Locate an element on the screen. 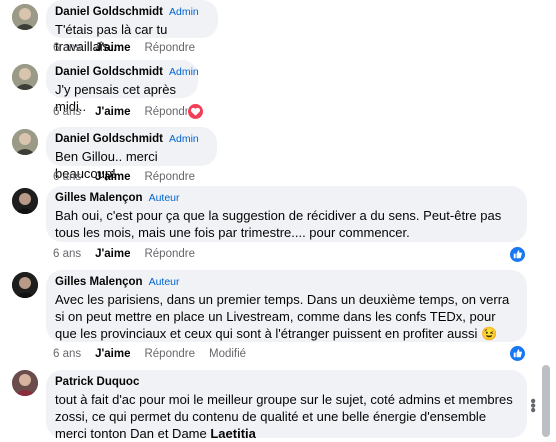  comment-author: Patrick Duquoc is located at coordinates (285, 382).